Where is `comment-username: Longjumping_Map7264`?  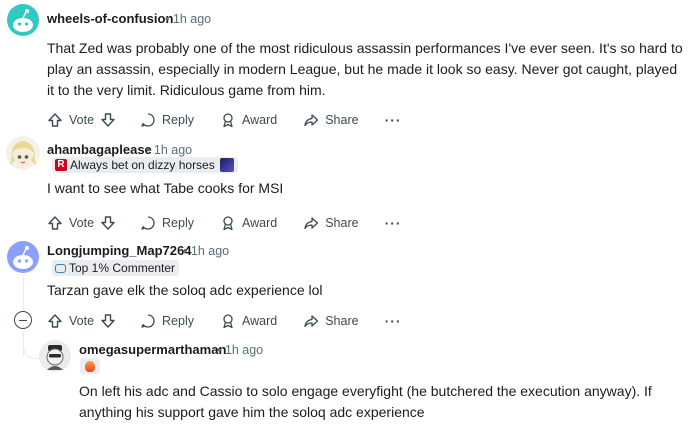 comment-username: Longjumping_Map7264 is located at coordinates (119, 250).